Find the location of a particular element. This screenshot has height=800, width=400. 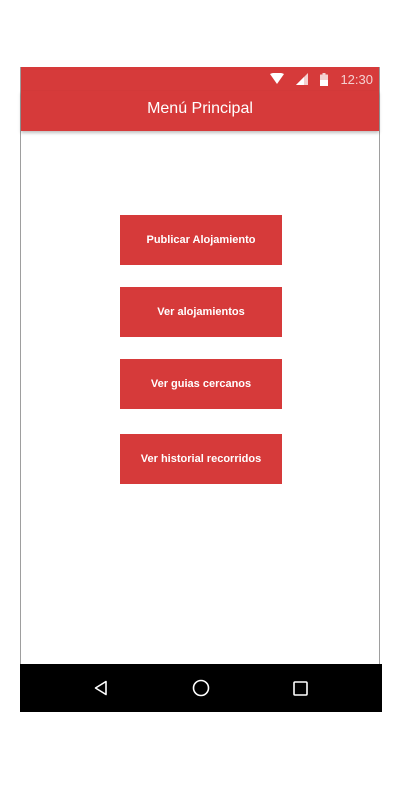

publish-lodging-button: Publicar Alojamiento is located at coordinates (201, 240).